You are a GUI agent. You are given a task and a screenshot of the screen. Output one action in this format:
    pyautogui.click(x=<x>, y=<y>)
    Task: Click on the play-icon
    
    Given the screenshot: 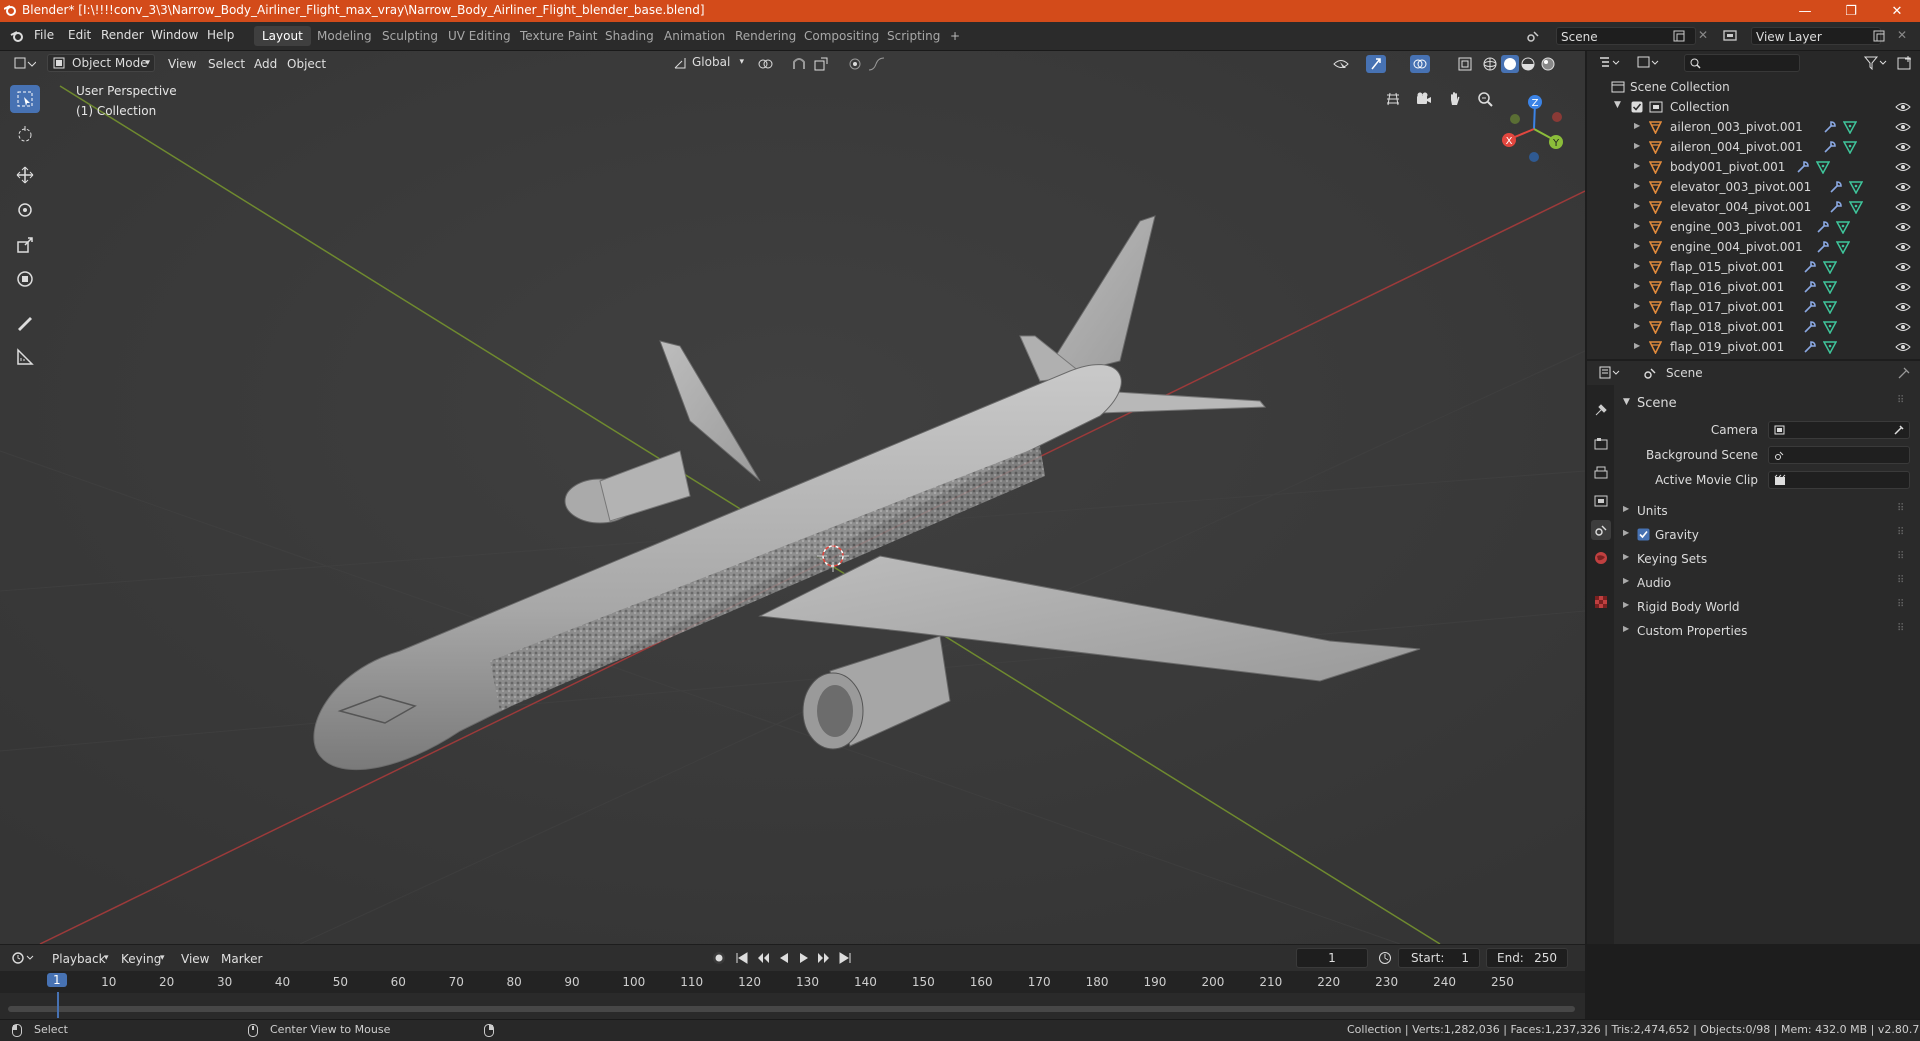 What is the action you would take?
    pyautogui.click(x=804, y=958)
    